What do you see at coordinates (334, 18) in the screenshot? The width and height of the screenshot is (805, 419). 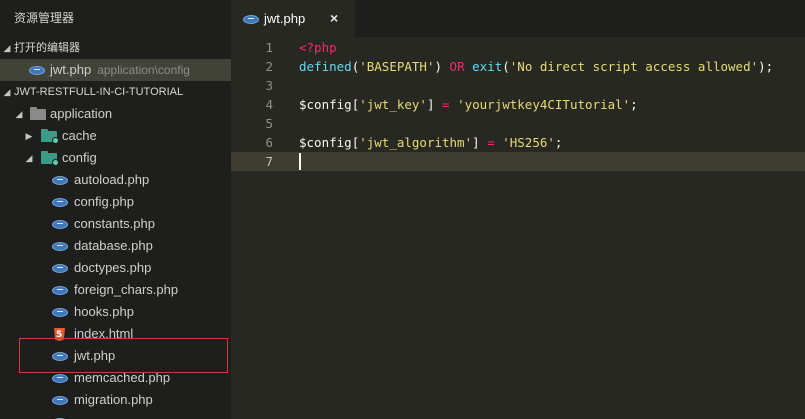 I see `close-icon: ×` at bounding box center [334, 18].